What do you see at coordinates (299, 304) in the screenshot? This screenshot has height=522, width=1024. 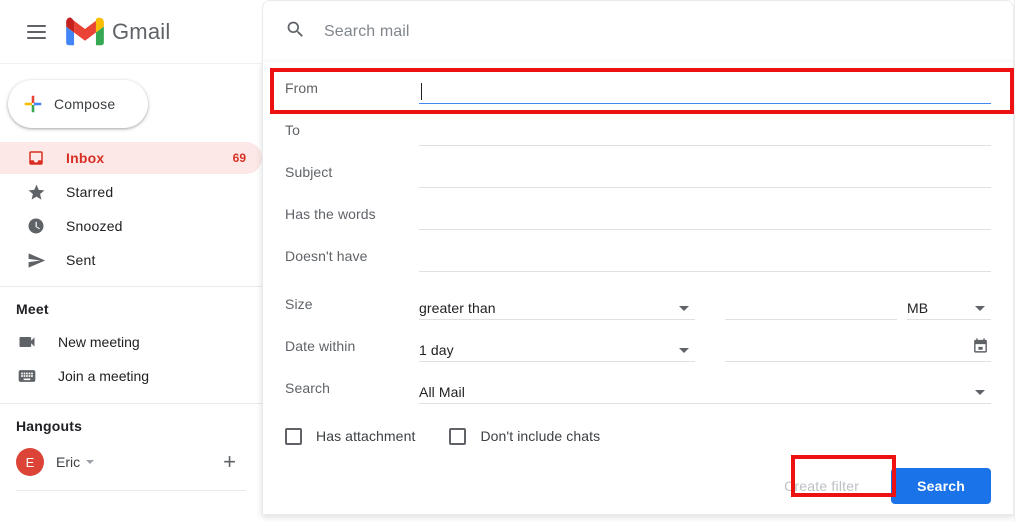 I see `size-label: Size` at bounding box center [299, 304].